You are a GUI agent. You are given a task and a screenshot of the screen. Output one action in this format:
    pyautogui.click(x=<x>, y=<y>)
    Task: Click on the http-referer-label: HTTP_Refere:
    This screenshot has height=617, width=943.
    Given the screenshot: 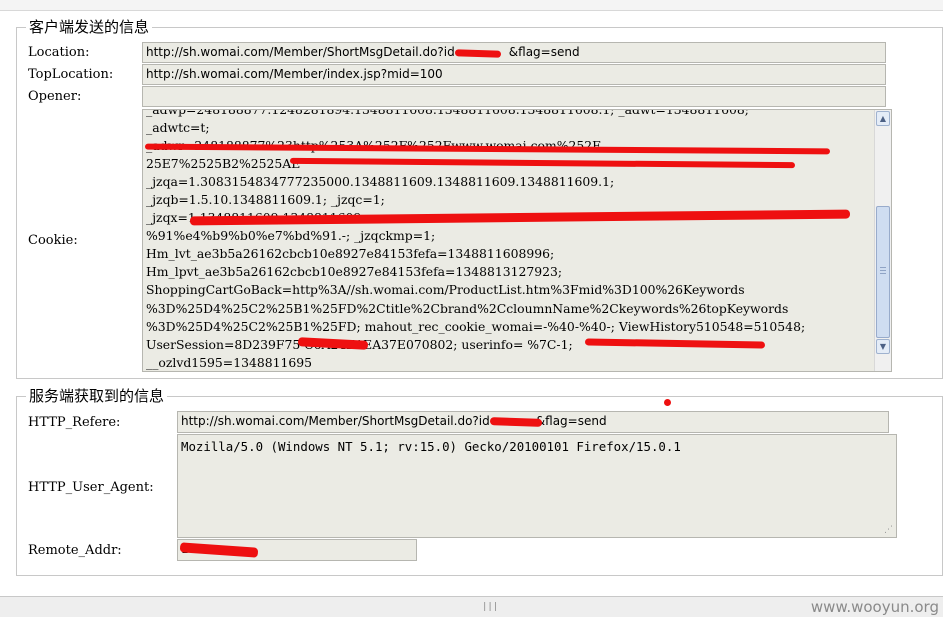 What is the action you would take?
    pyautogui.click(x=74, y=422)
    